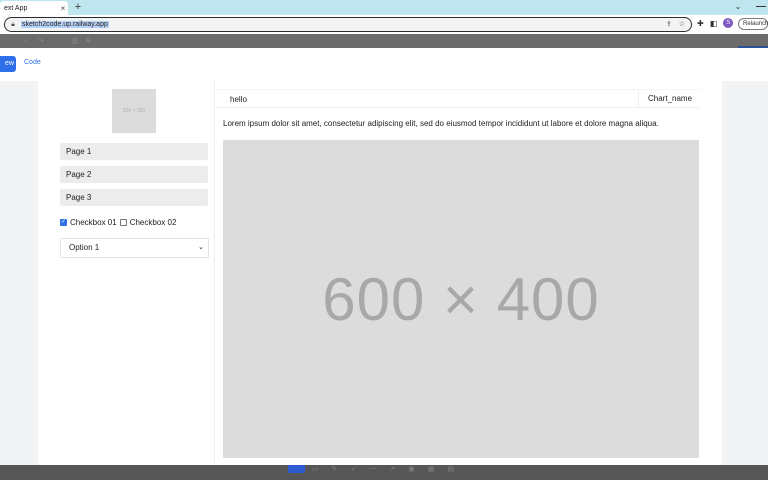  What do you see at coordinates (431, 469) in the screenshot?
I see `grid-icon: ▦` at bounding box center [431, 469].